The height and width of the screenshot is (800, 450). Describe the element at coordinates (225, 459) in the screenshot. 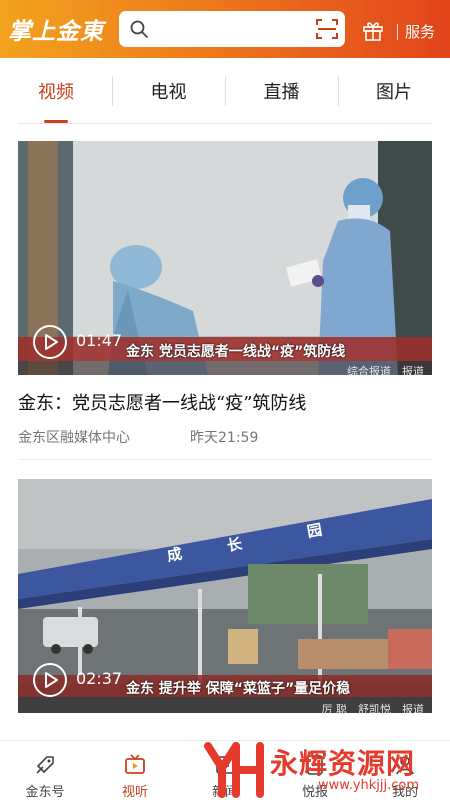

I see `card-divider` at that location.